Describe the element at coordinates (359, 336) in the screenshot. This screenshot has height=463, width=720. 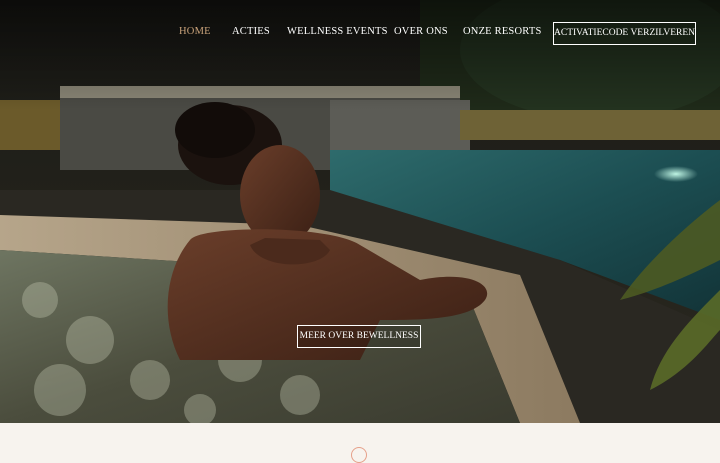
I see `more-about-bewellness-button: MEER OVER BEWELLNESS` at that location.